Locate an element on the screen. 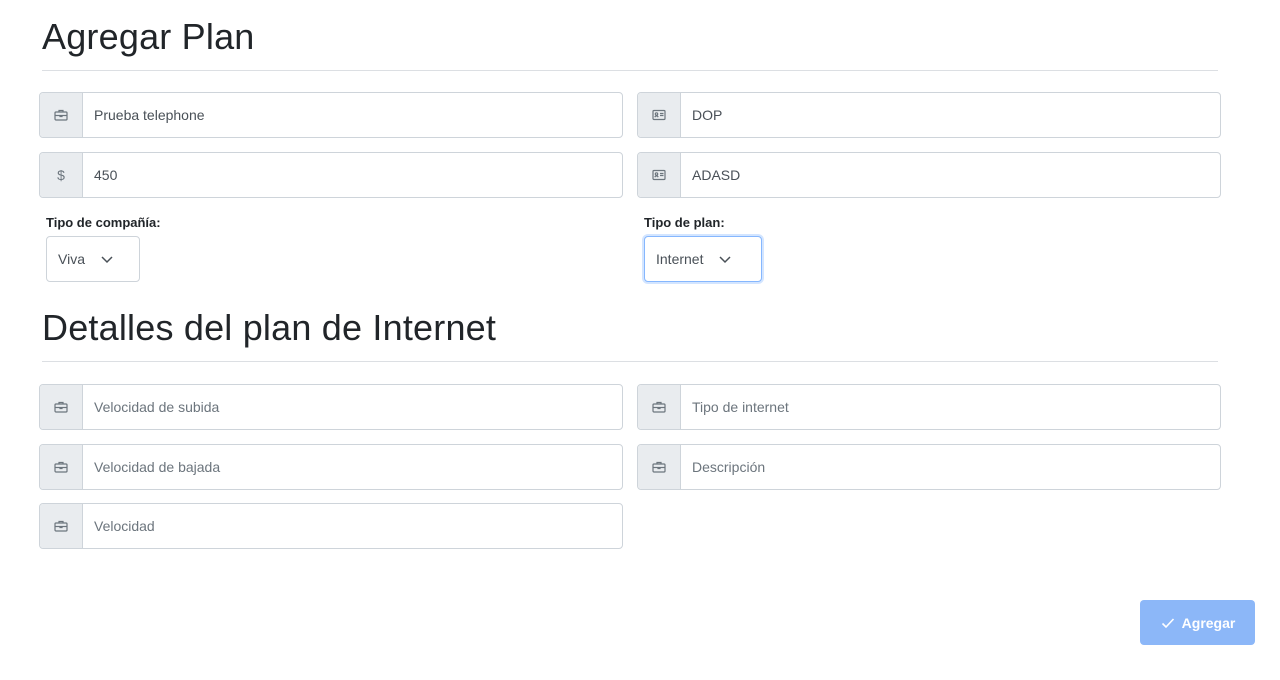 This screenshot has width=1280, height=680. internet-type-group is located at coordinates (929, 407).